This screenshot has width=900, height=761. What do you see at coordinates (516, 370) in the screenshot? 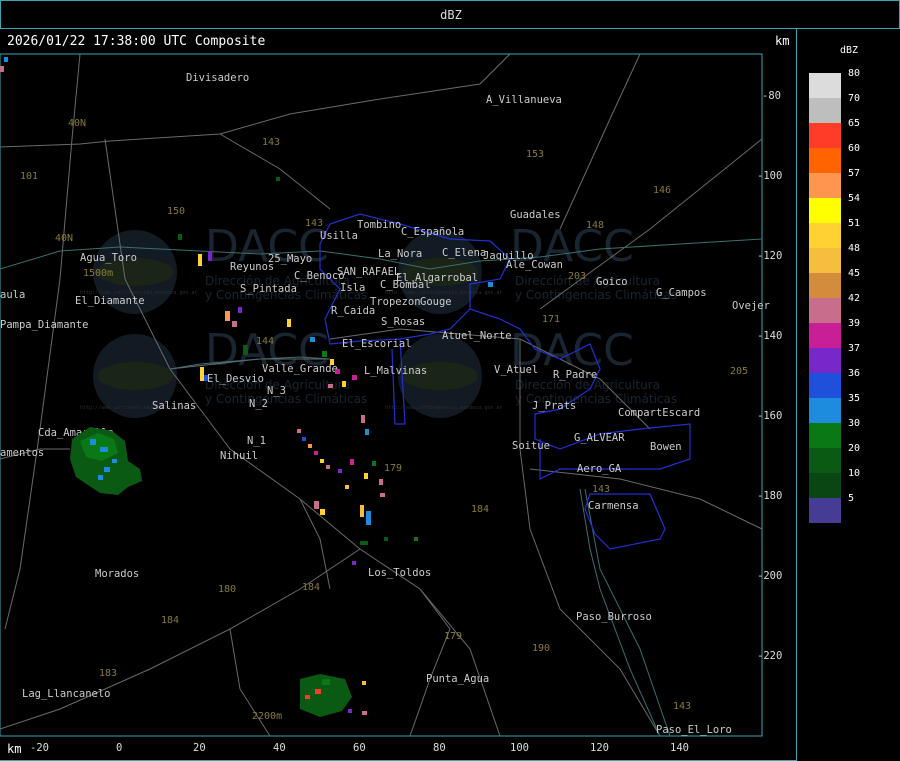
I see `place-label: V_Atuel` at bounding box center [516, 370].